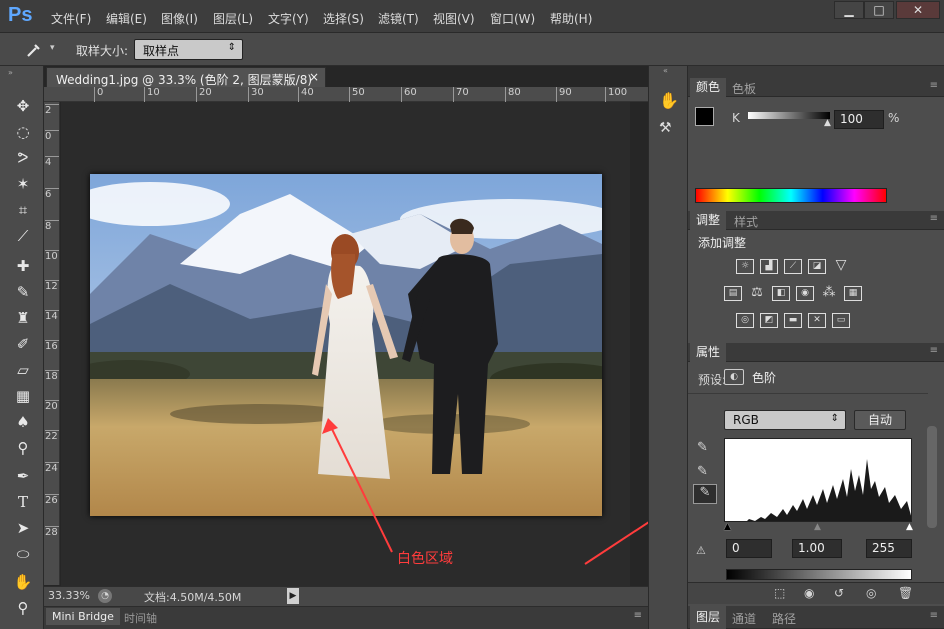 The height and width of the screenshot is (629, 944). Describe the element at coordinates (880, 420) in the screenshot. I see `auto-button: 自动` at that location.